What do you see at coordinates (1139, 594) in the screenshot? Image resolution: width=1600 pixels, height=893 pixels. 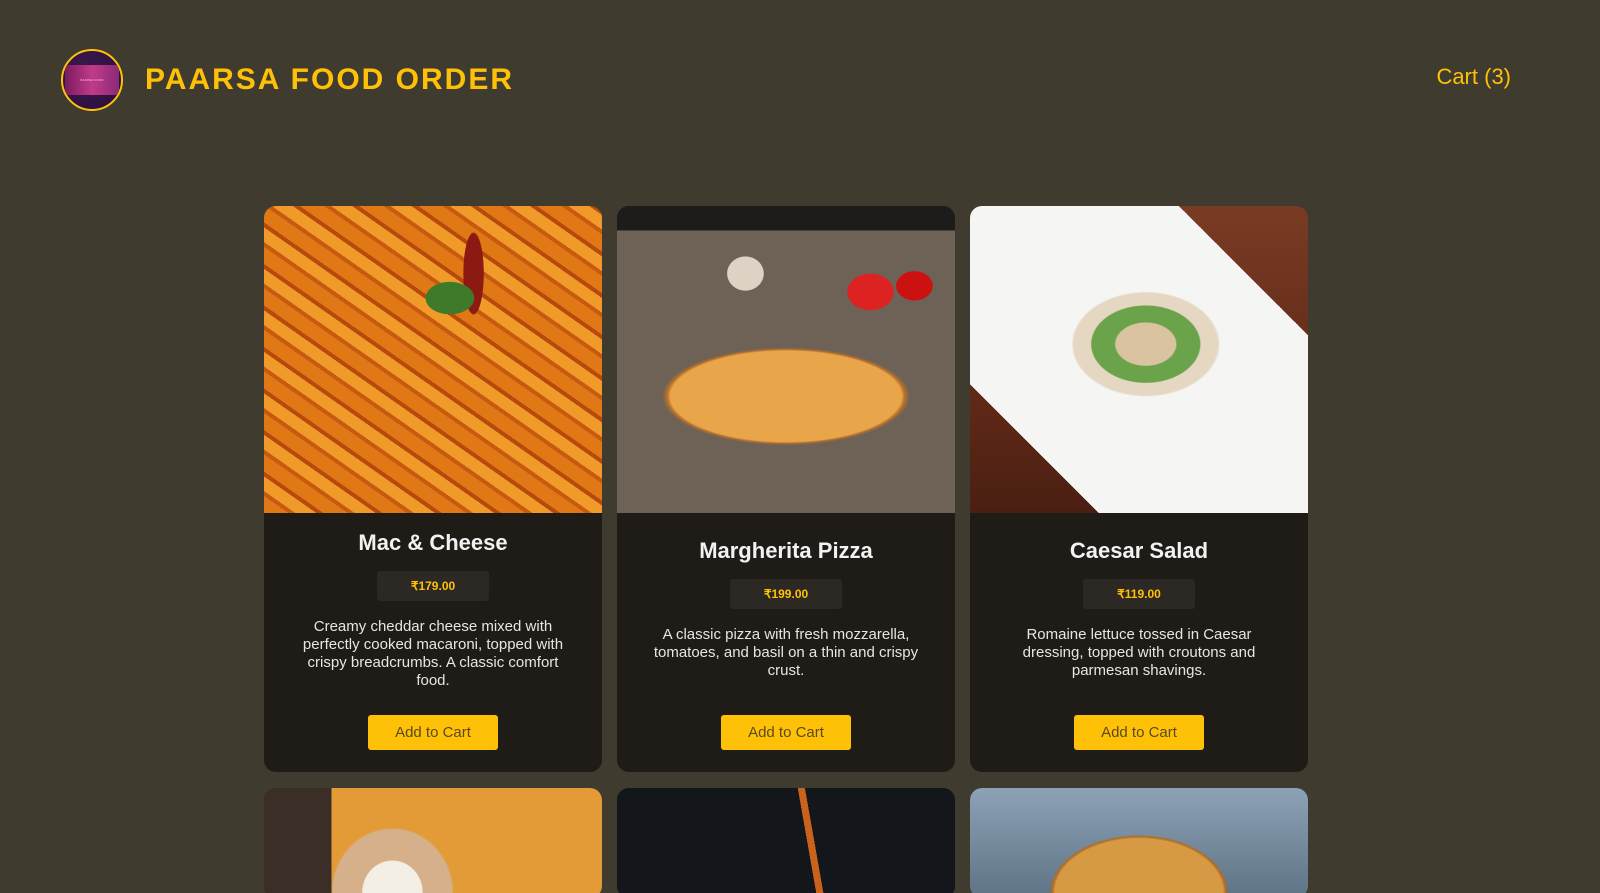 I see `price-badge: ₹119.00` at bounding box center [1139, 594].